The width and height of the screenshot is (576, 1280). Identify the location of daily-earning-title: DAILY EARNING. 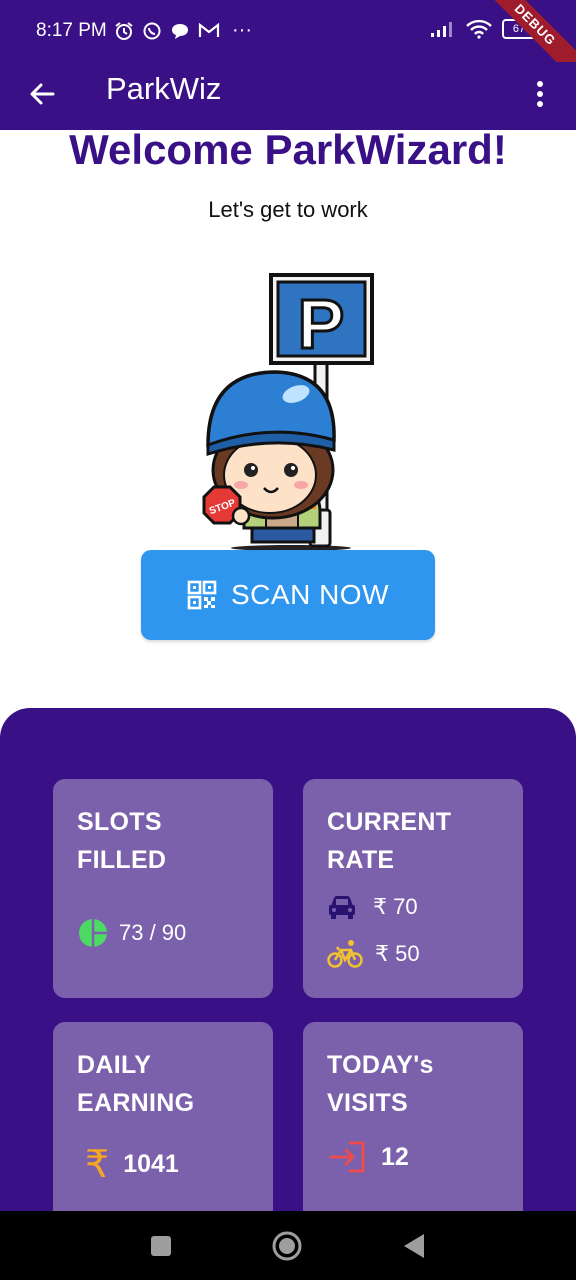
(135, 1084).